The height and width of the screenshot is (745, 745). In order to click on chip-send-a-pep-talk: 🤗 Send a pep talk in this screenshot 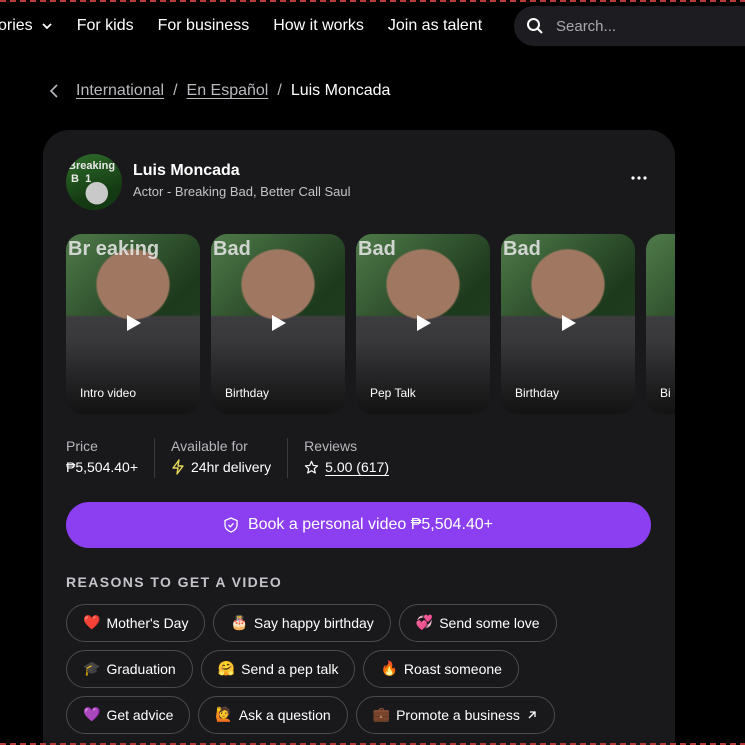, I will do `click(278, 669)`.